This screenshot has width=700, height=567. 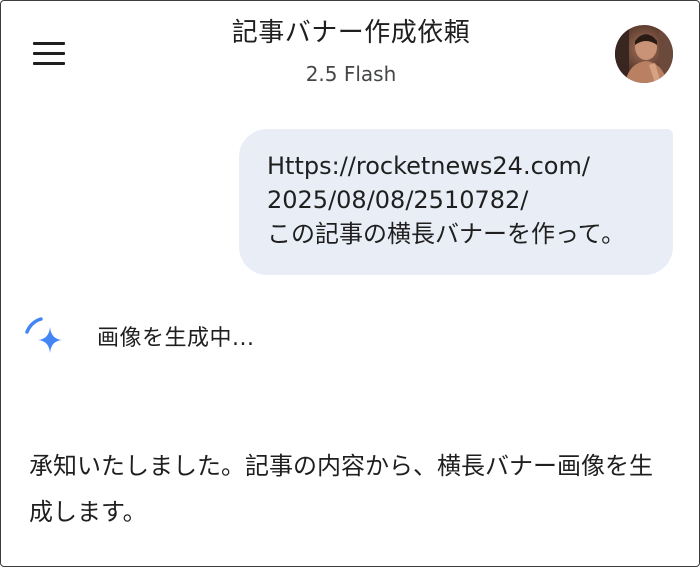 What do you see at coordinates (49, 43) in the screenshot?
I see `hamburger-menu-icon` at bounding box center [49, 43].